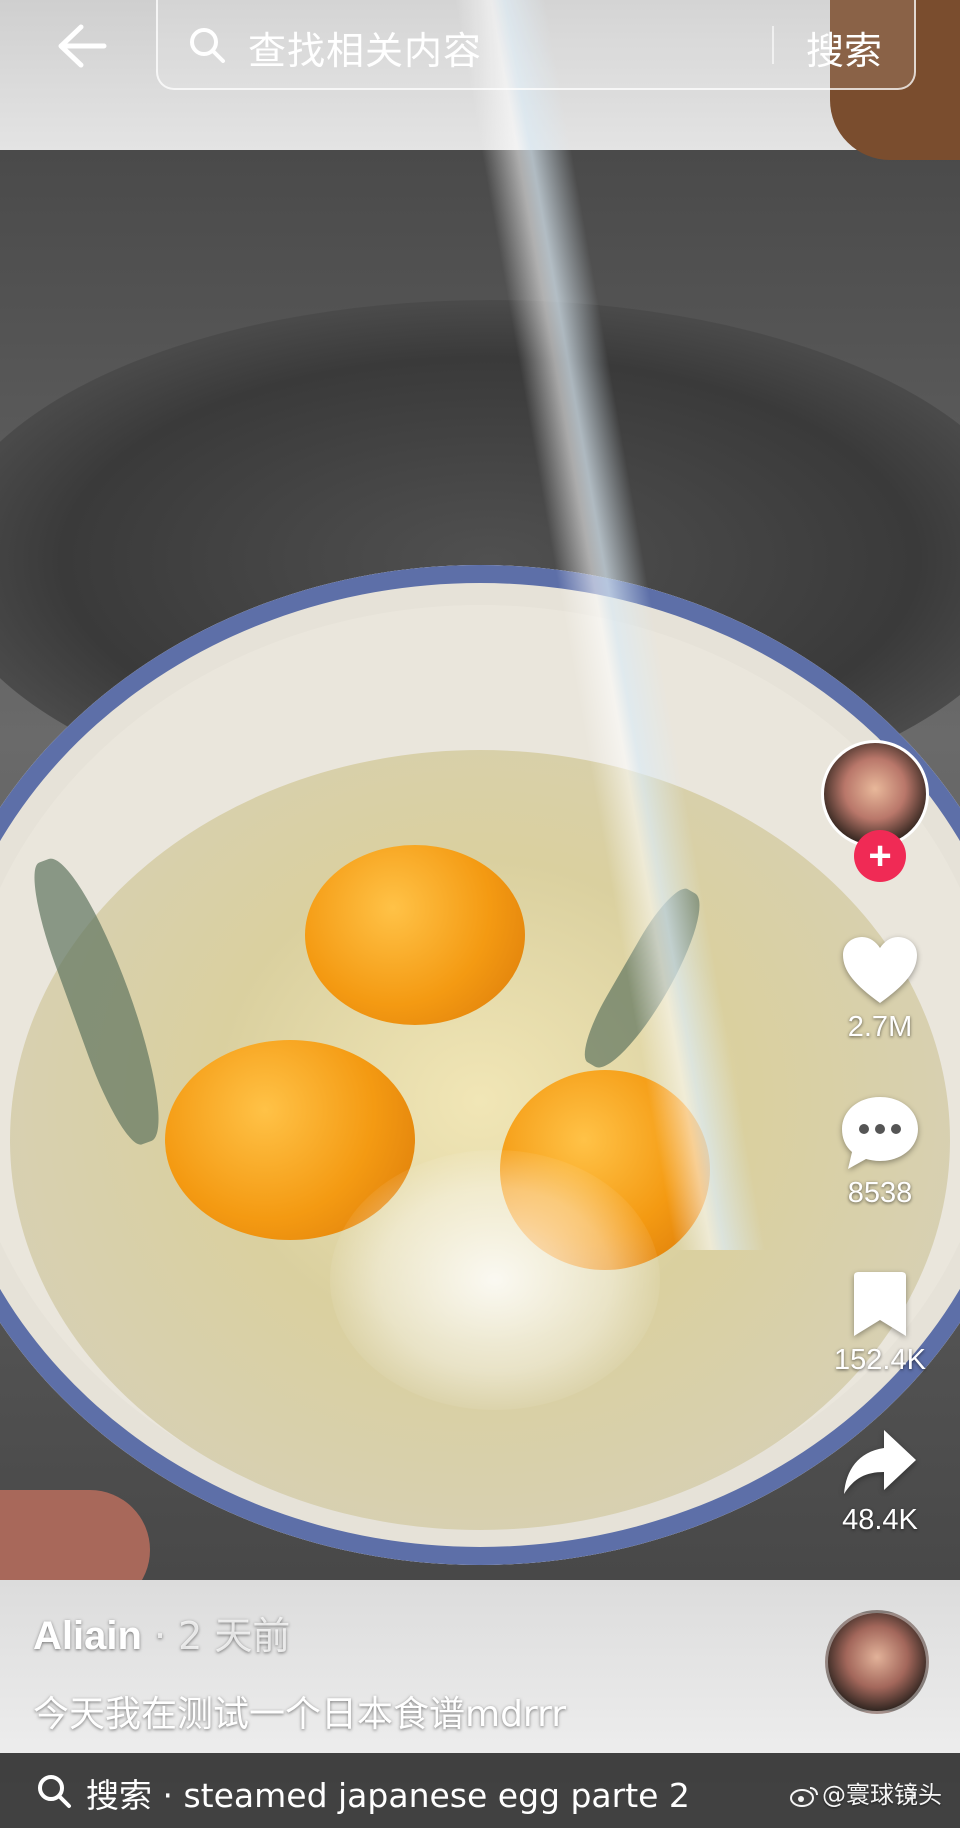 The height and width of the screenshot is (1828, 960). I want to click on author-line: Aliain · 2 天前, so click(161, 1632).